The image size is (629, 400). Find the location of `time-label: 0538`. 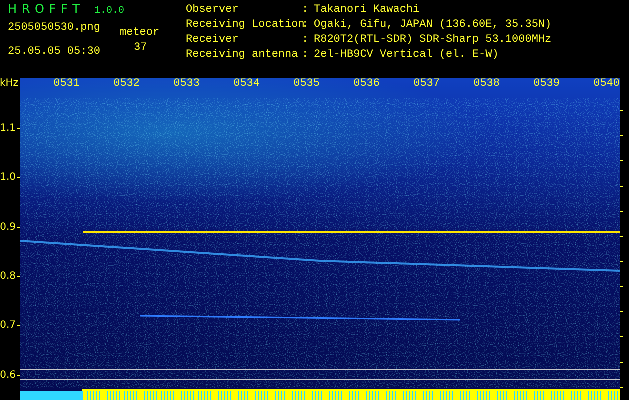

time-label: 0538 is located at coordinates (487, 85).